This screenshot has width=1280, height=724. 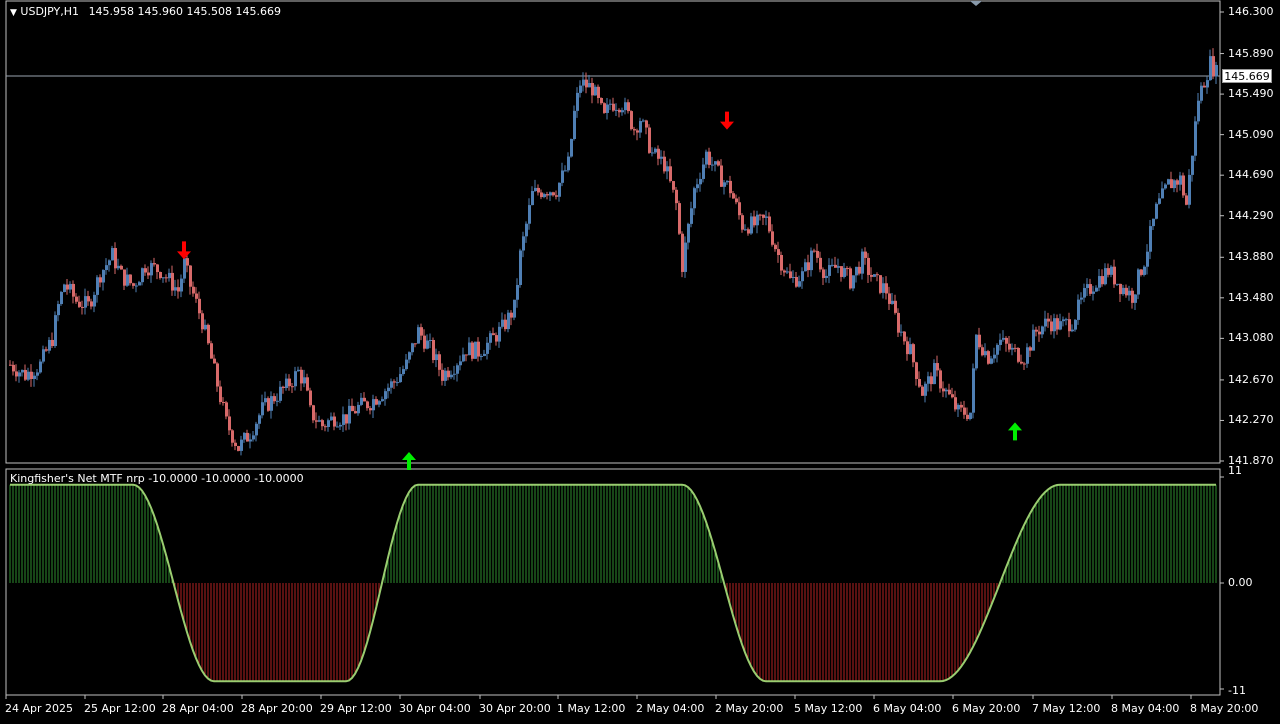 I want to click on dropdown-triangle-icon: ▼, so click(x=13, y=13).